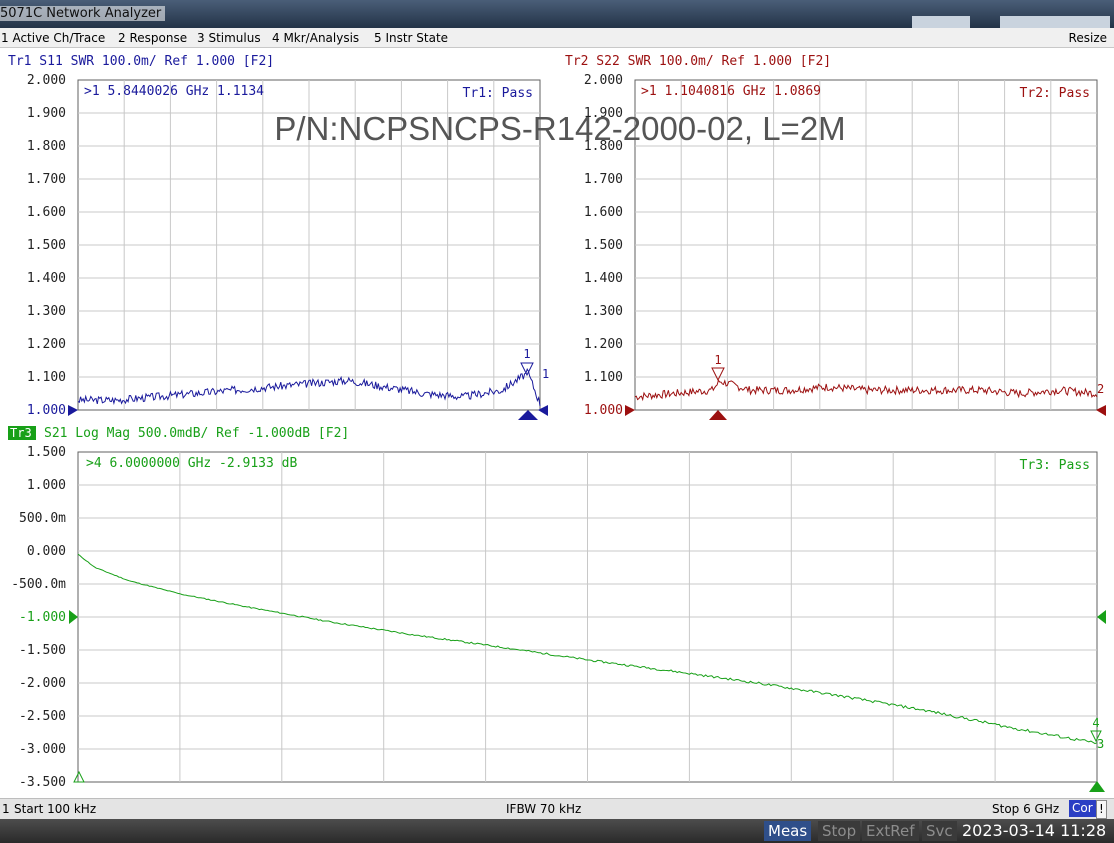 The width and height of the screenshot is (1114, 843). What do you see at coordinates (46, 212) in the screenshot?
I see `tr1-y-tick-label: 1.600` at bounding box center [46, 212].